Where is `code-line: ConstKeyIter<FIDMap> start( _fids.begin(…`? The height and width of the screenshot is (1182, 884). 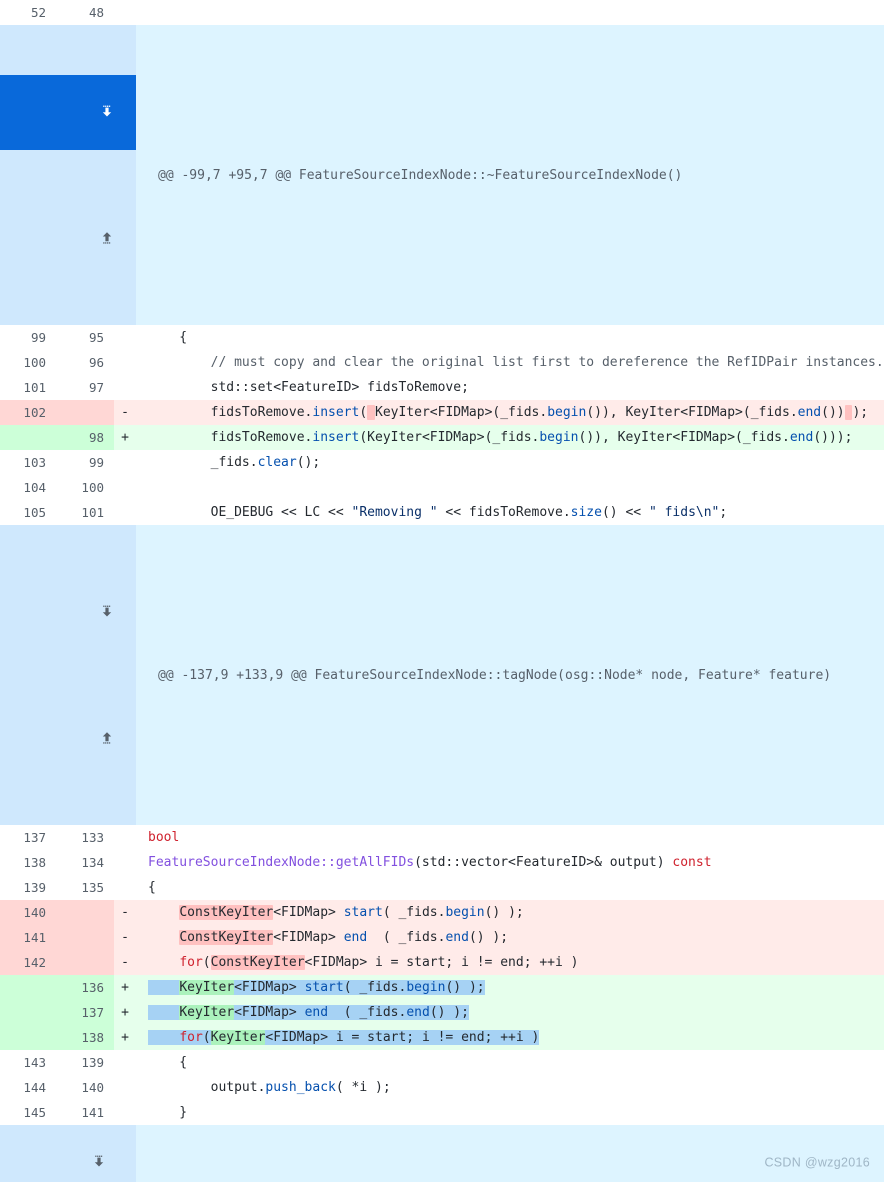 code-line: ConstKeyIter<FIDMap> start( _fids.begin(… is located at coordinates (510, 912).